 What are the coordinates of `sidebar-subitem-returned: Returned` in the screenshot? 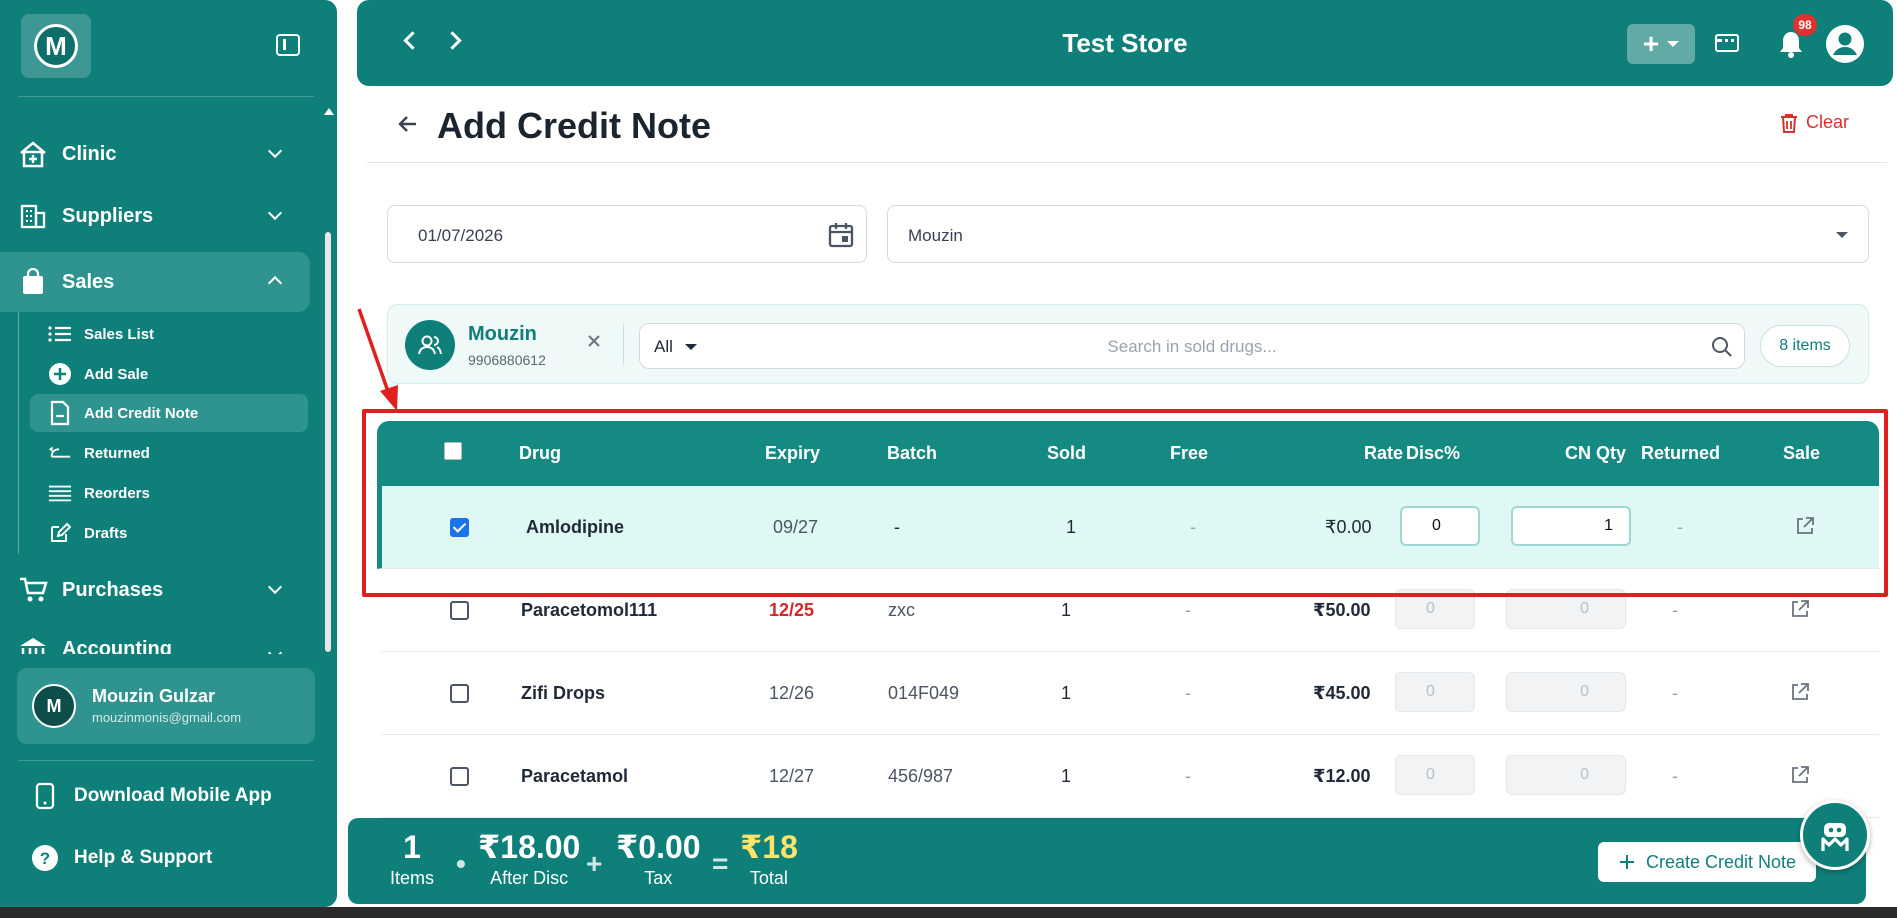 It's located at (169, 453).